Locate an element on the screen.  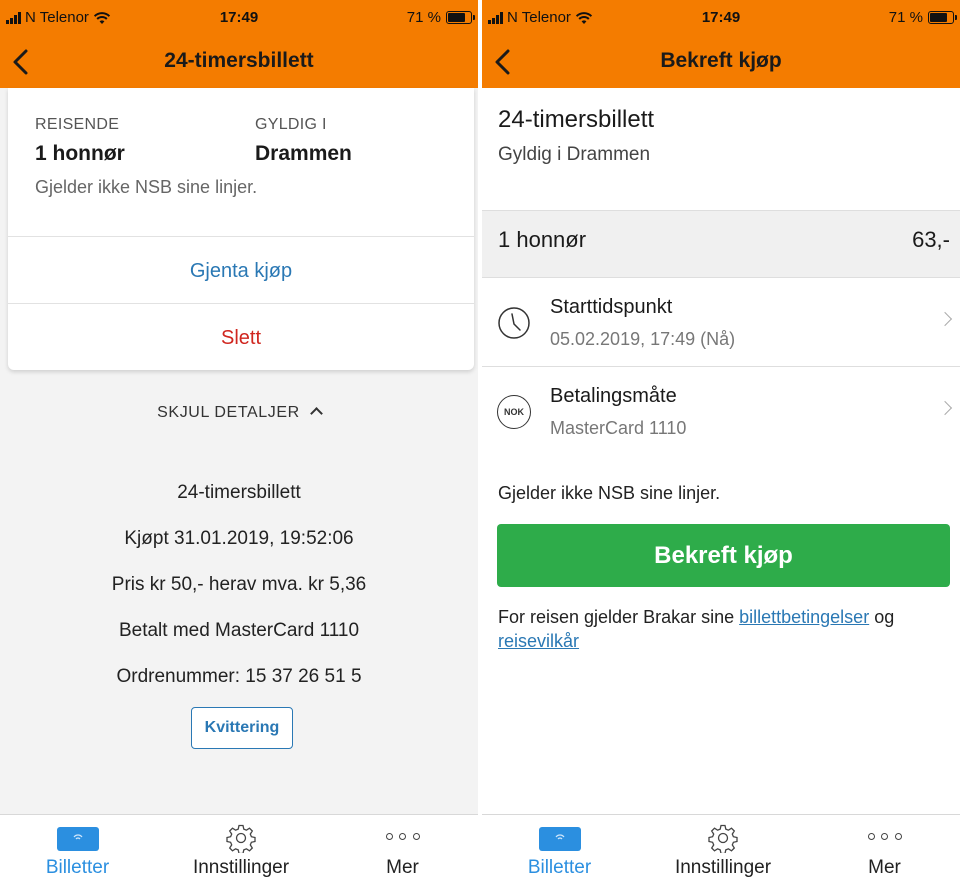
nav-bar: Bekreft kjøp is located at coordinates (721, 62).